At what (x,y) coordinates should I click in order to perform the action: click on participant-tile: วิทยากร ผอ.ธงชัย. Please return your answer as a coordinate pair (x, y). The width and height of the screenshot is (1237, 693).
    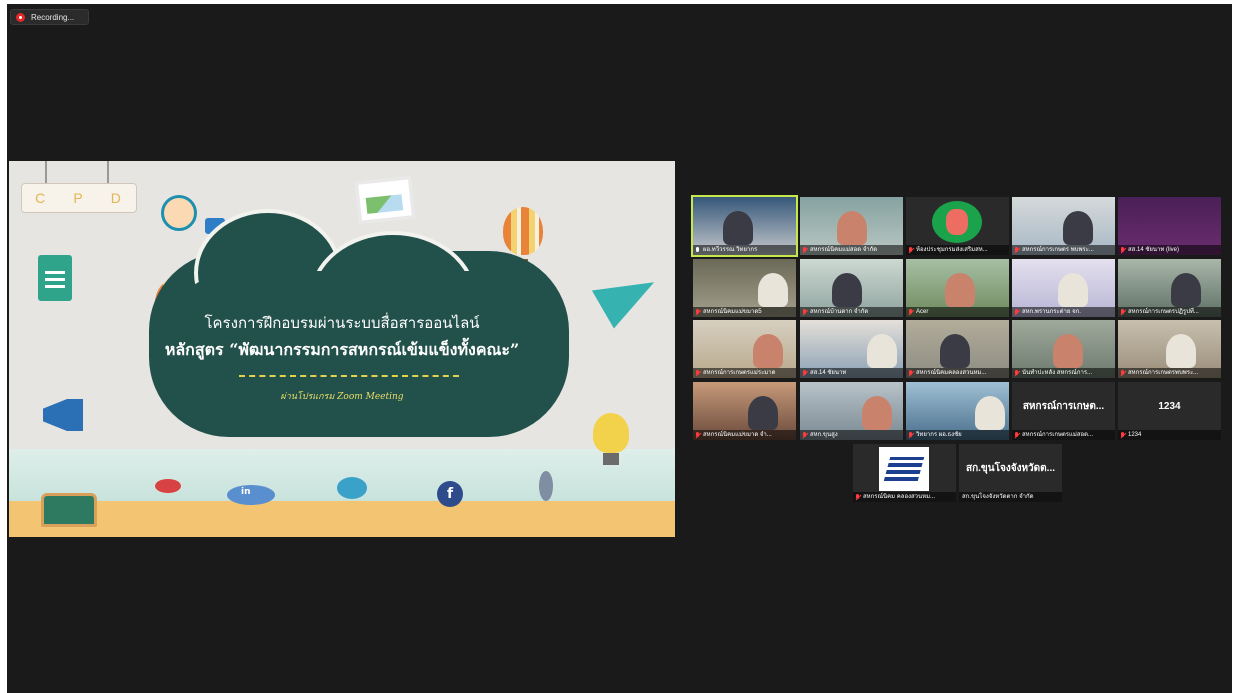
    Looking at the image, I should click on (957, 411).